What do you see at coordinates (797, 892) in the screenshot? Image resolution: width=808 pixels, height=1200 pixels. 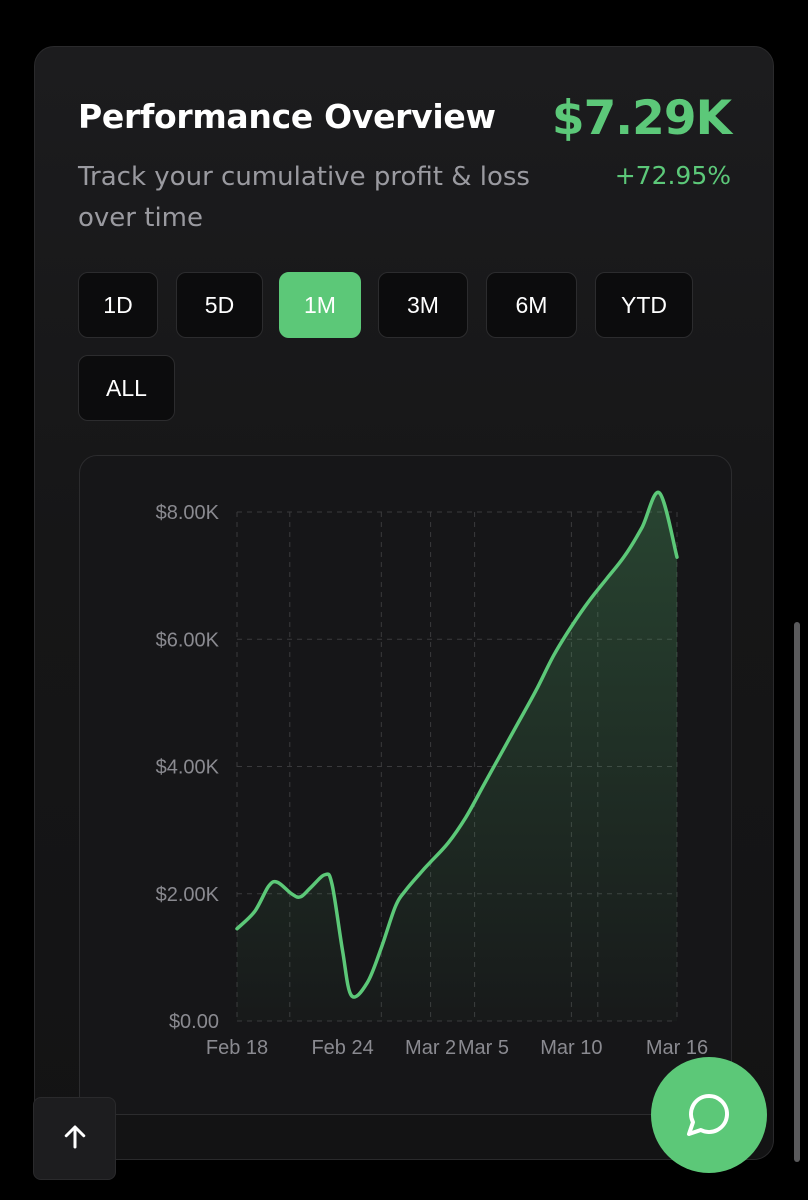 I see `scrollbar` at bounding box center [797, 892].